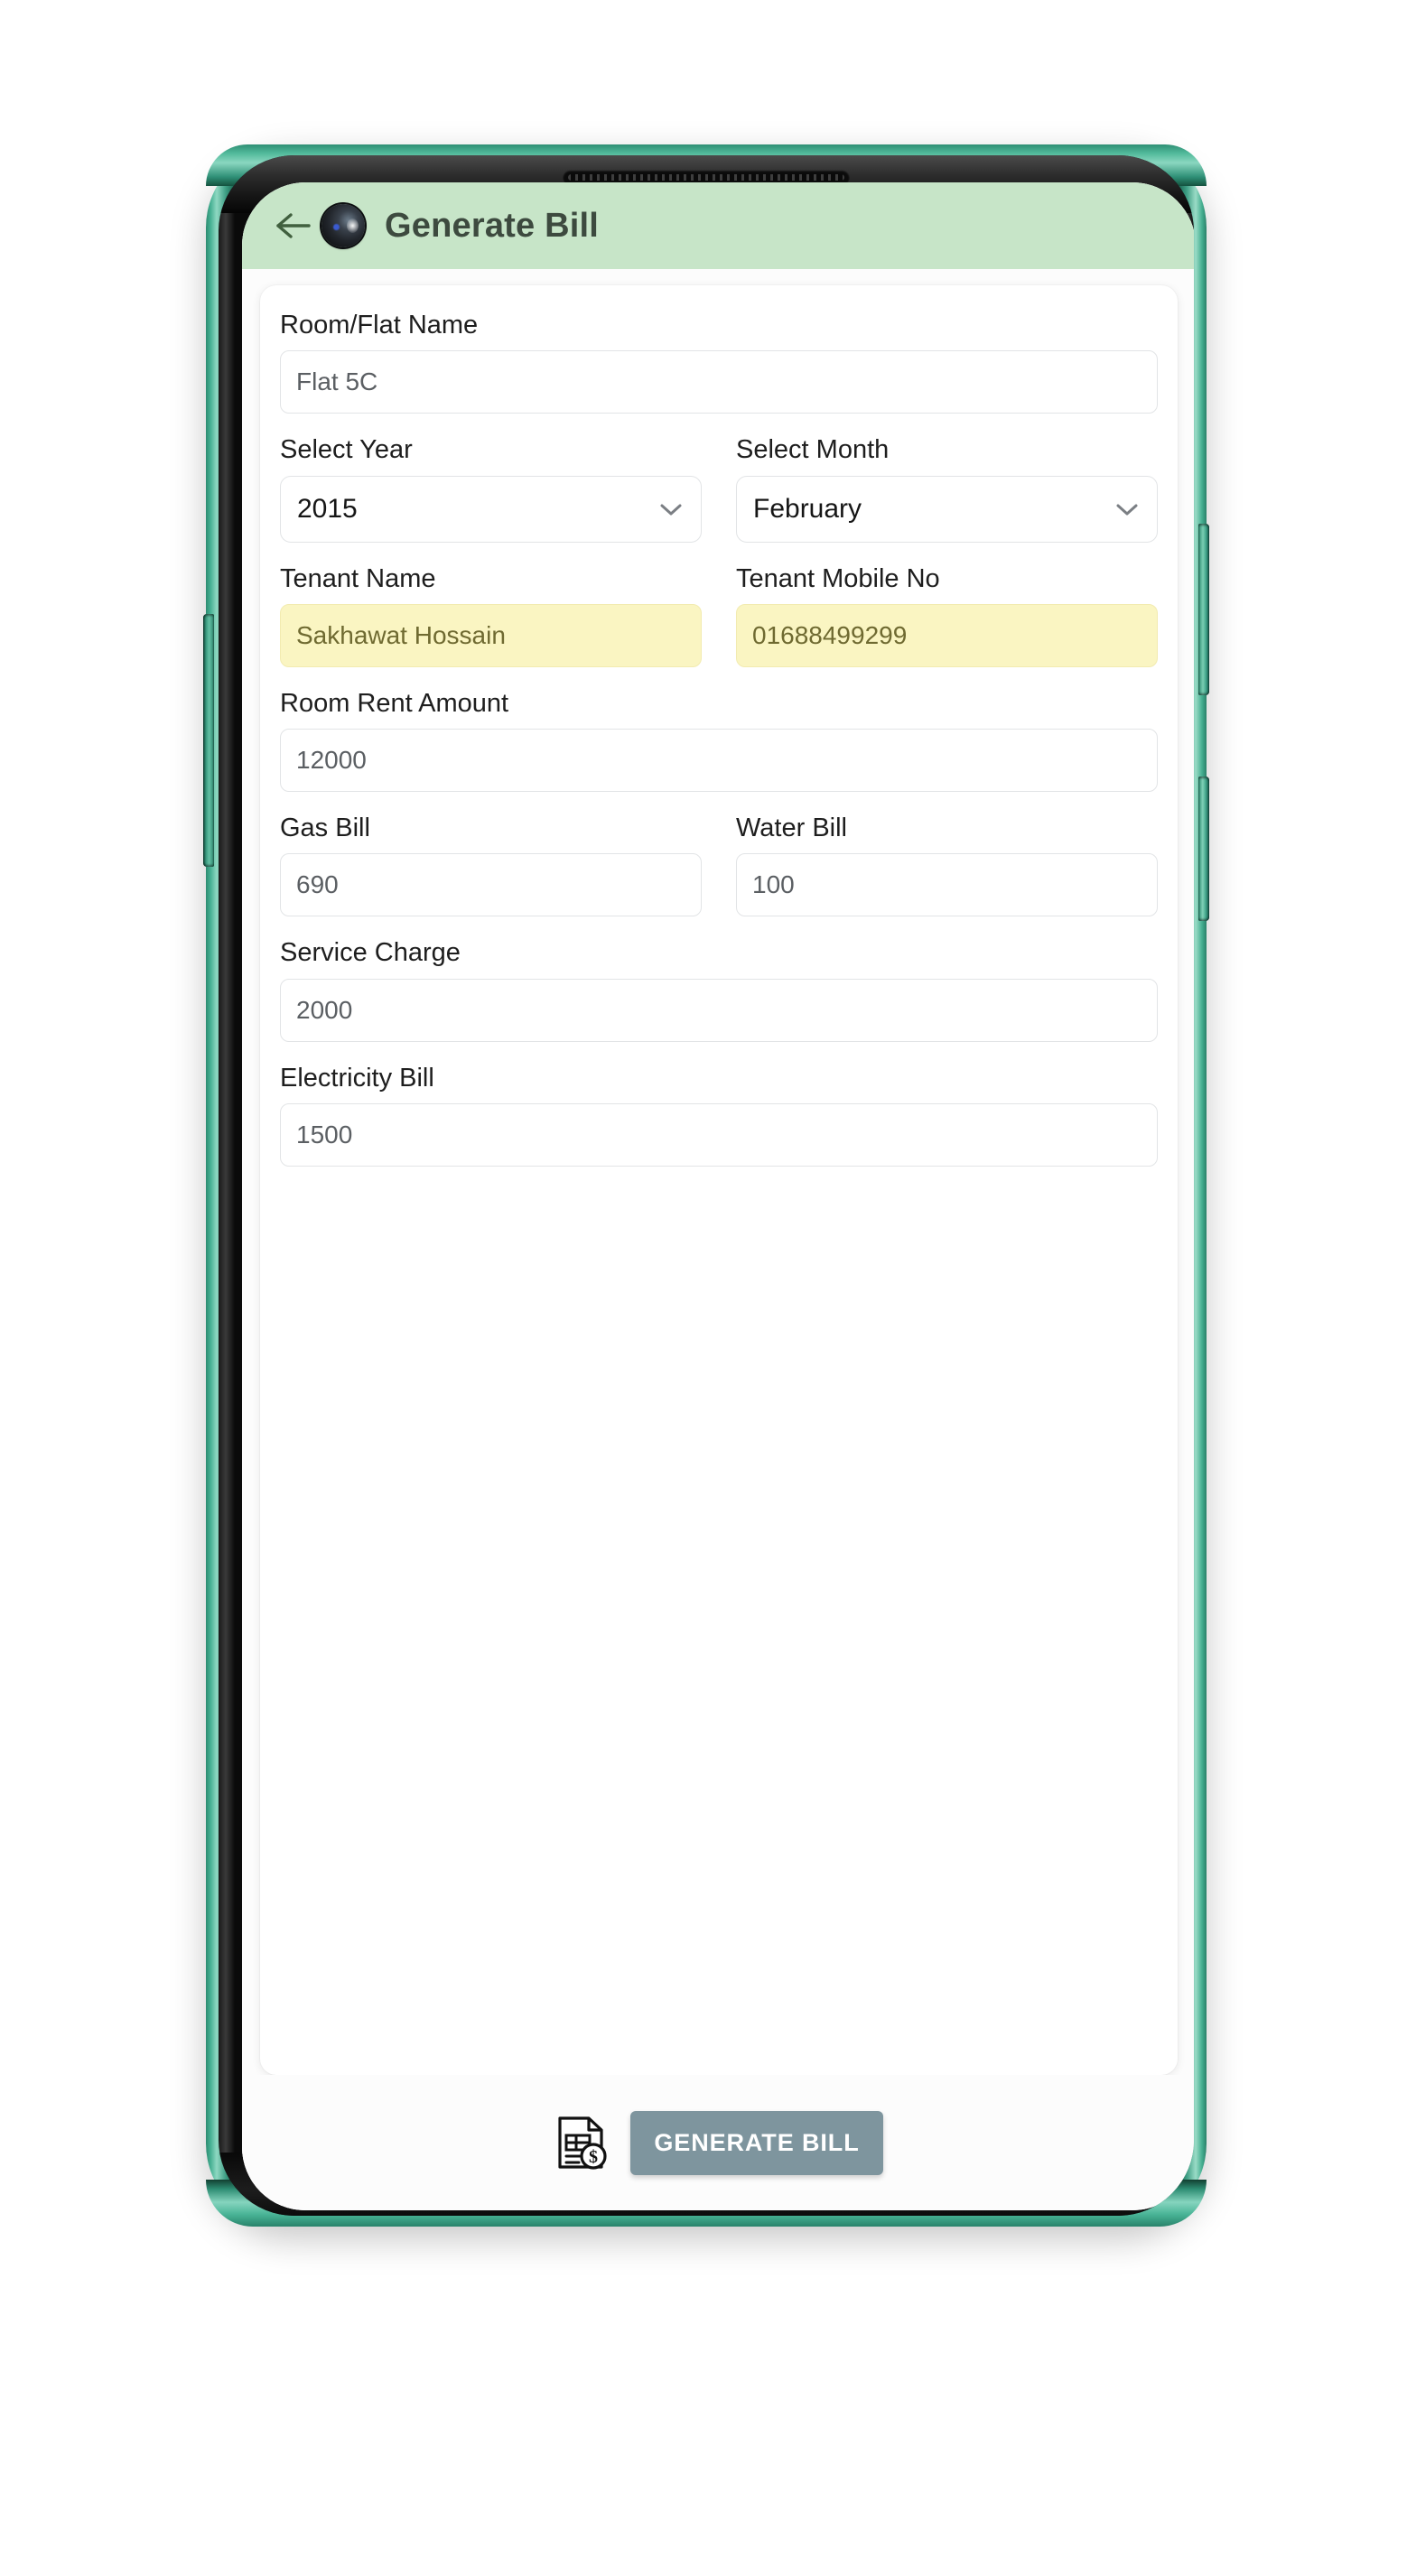 The height and width of the screenshot is (2576, 1407). What do you see at coordinates (379, 325) in the screenshot?
I see `room-flat-name-label: Room/Flat Name` at bounding box center [379, 325].